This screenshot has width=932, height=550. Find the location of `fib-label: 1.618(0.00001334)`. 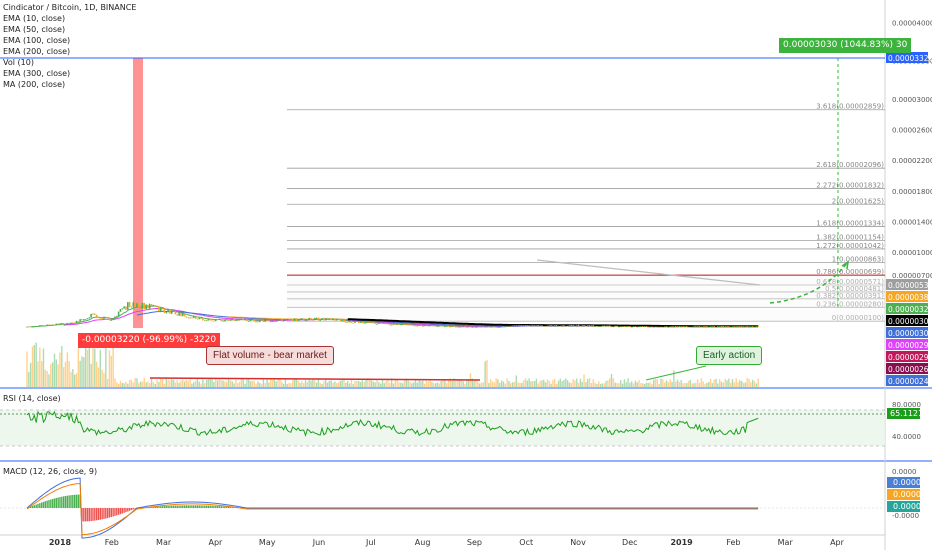

fib-label: 1.618(0.00001334) is located at coordinates (850, 224).